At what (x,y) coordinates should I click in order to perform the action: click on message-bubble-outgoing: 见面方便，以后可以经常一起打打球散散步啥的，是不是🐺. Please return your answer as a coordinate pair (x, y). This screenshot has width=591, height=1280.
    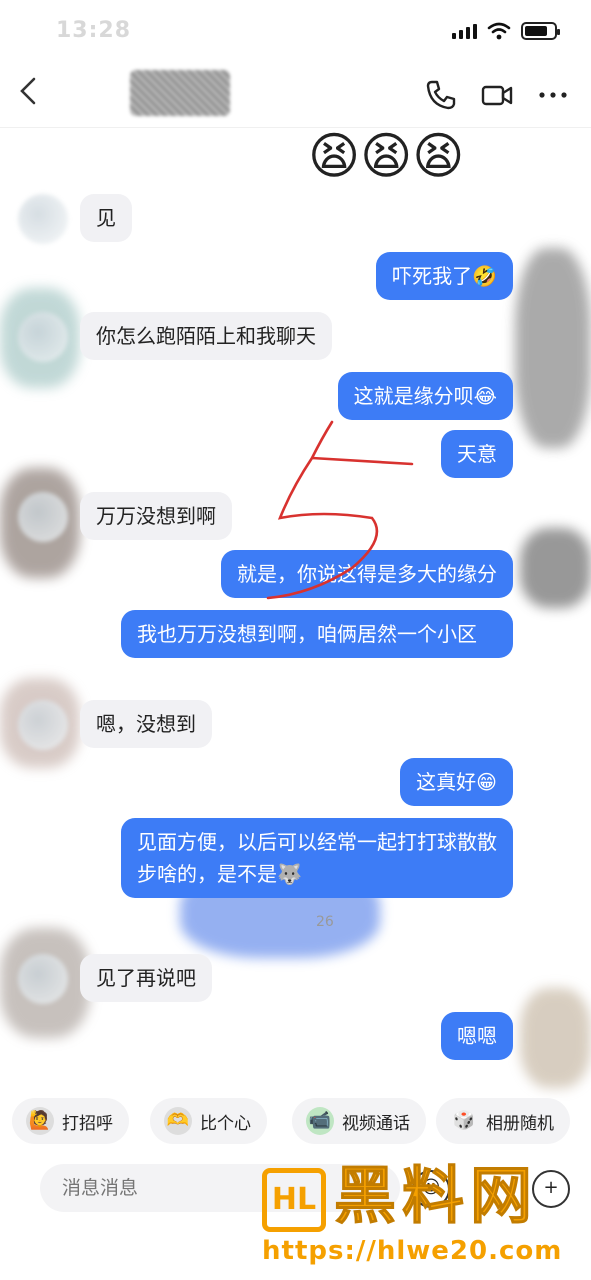
    Looking at the image, I should click on (317, 858).